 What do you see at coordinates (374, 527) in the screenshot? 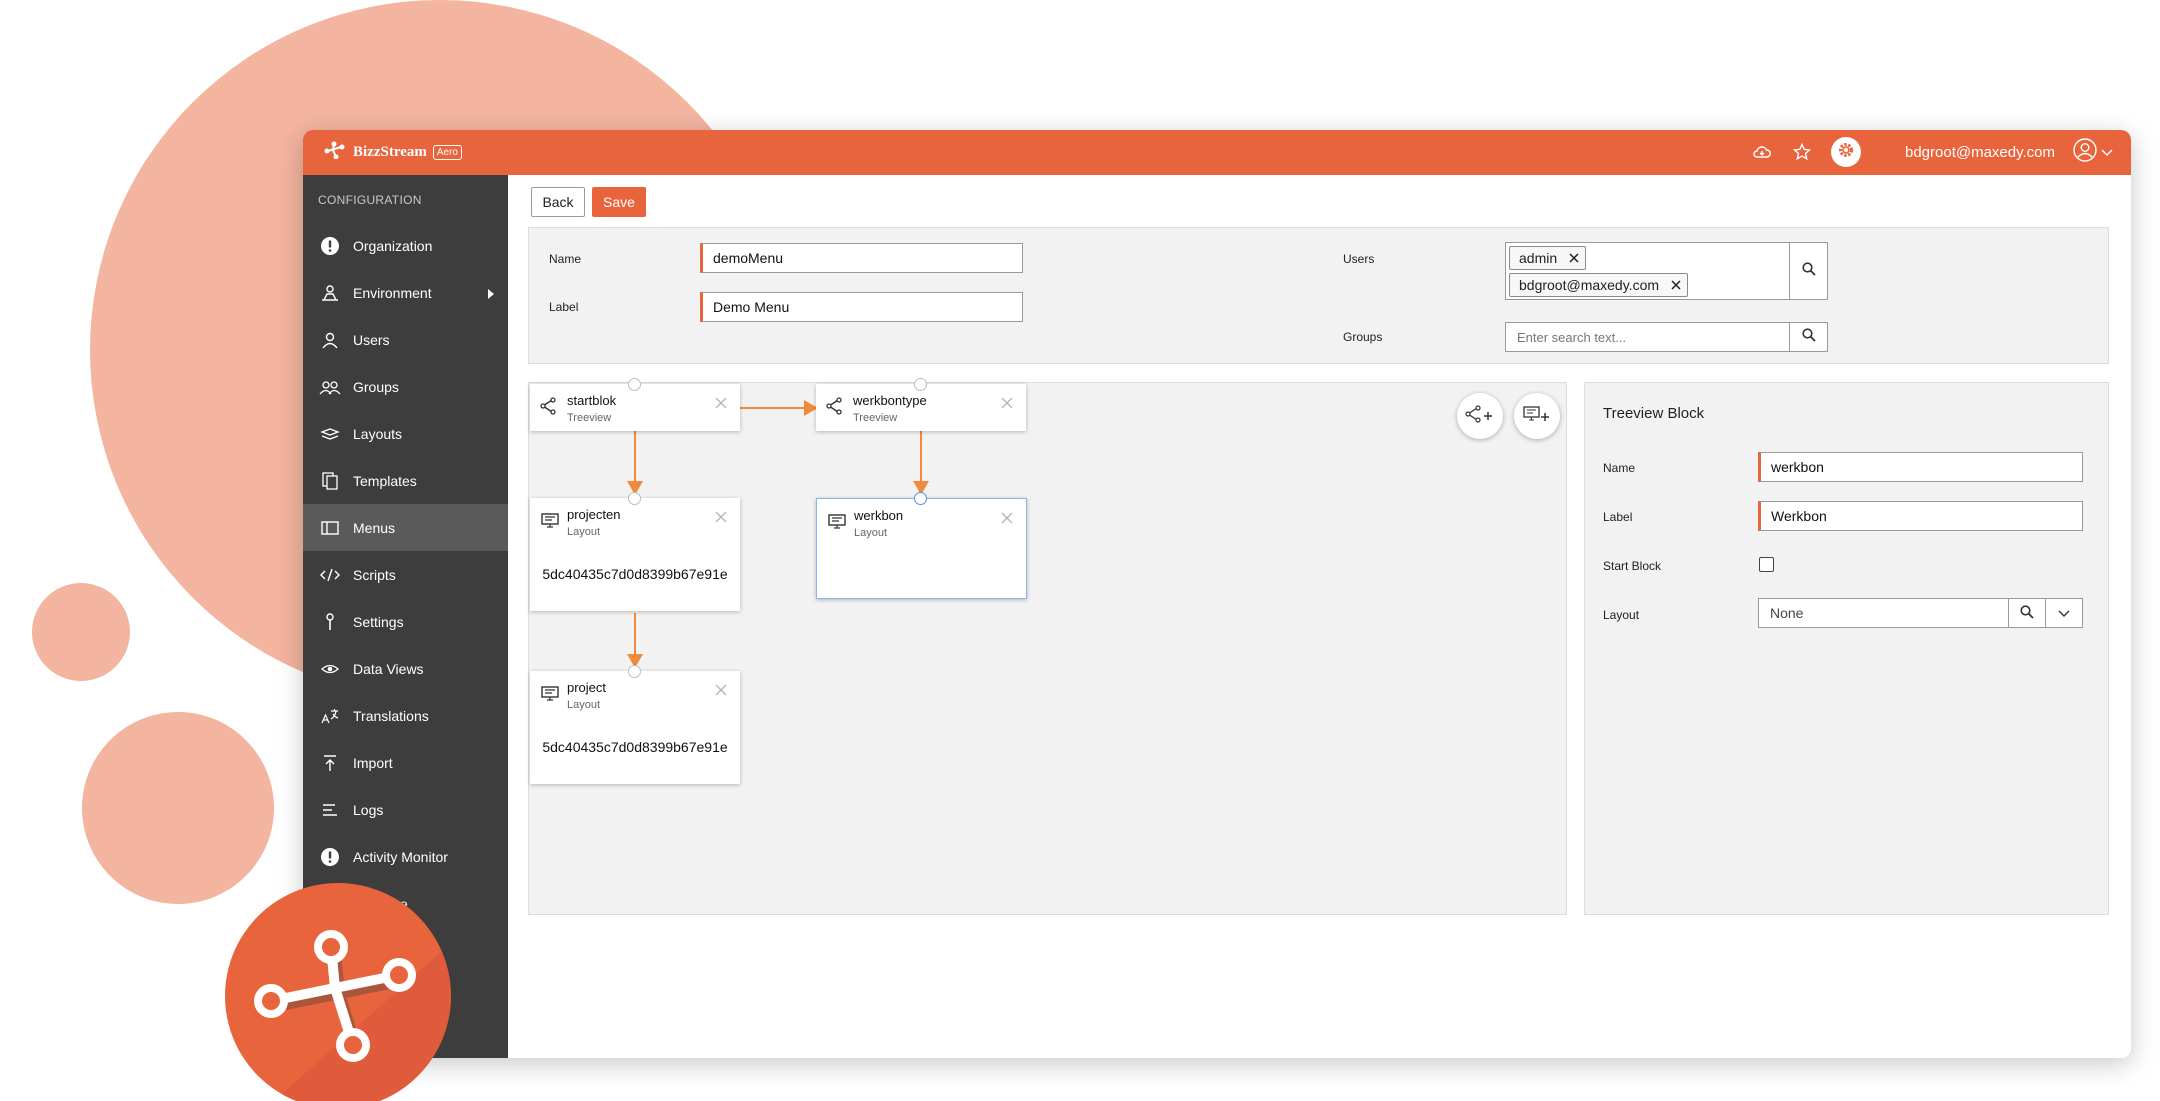
I see `sidebar-item-label: Menus` at bounding box center [374, 527].